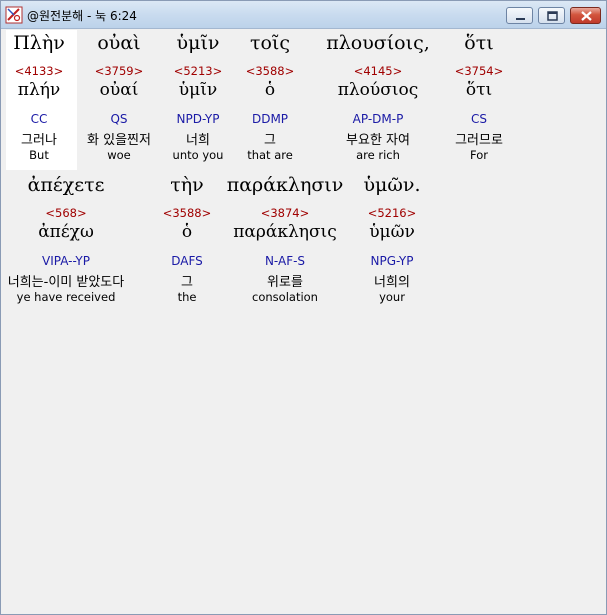  What do you see at coordinates (198, 43) in the screenshot?
I see `word-greek: ὑμῖν` at bounding box center [198, 43].